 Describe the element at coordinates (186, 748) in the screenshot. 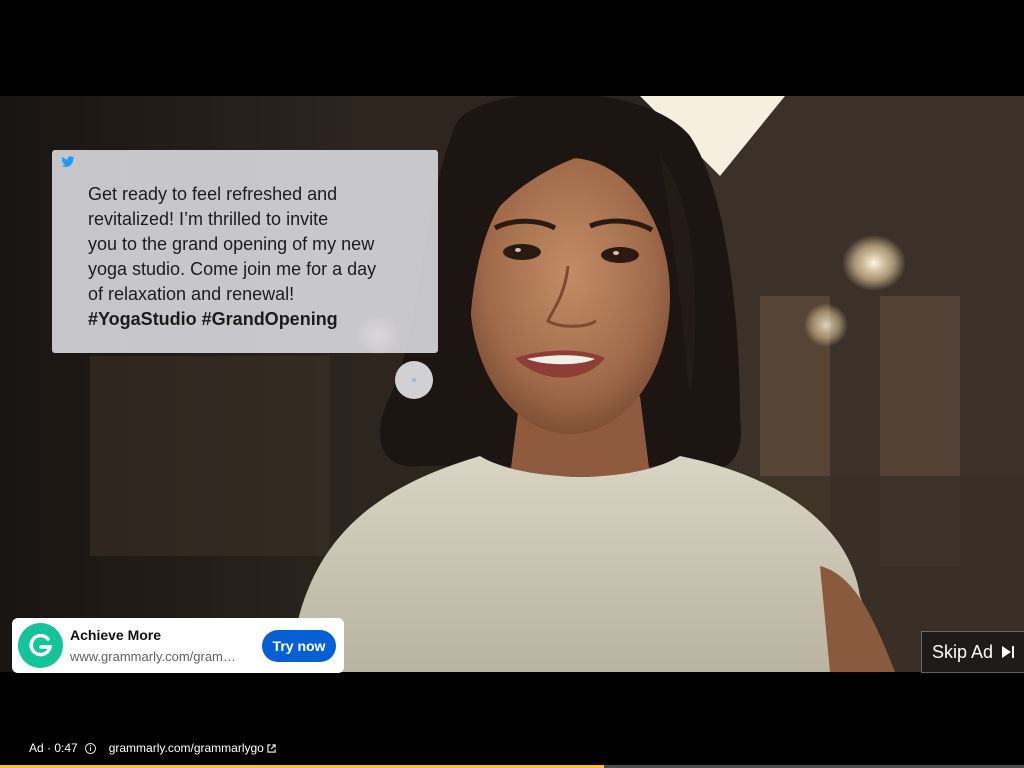

I see `advertiser-link: grammarly.com/grammarlygo` at that location.